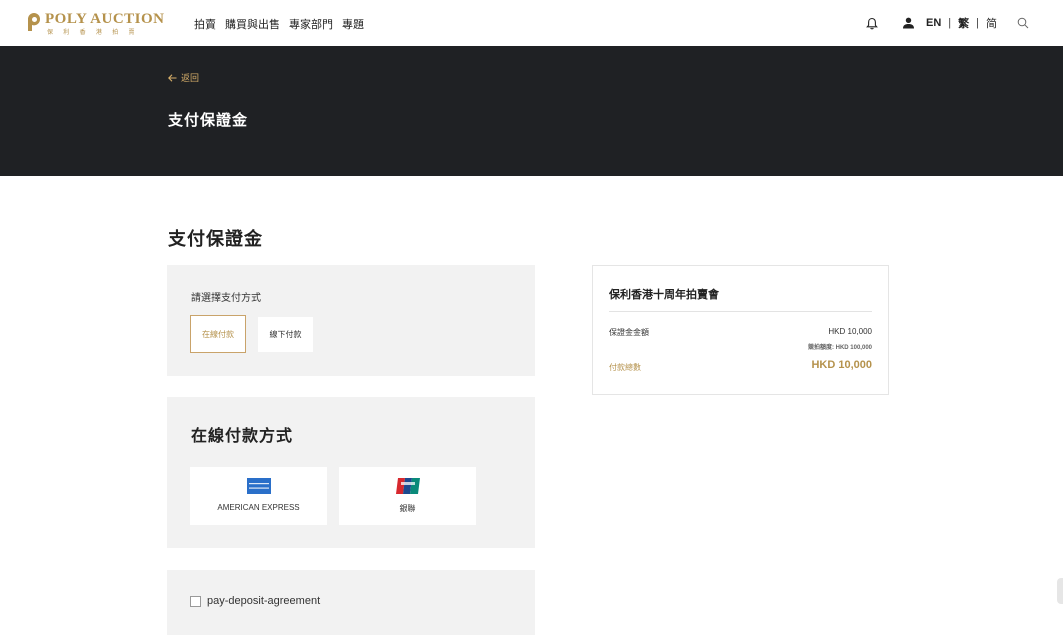 The image size is (1063, 635). I want to click on bid-limit-value: 競拍額度: HKD 100,000, so click(839, 348).